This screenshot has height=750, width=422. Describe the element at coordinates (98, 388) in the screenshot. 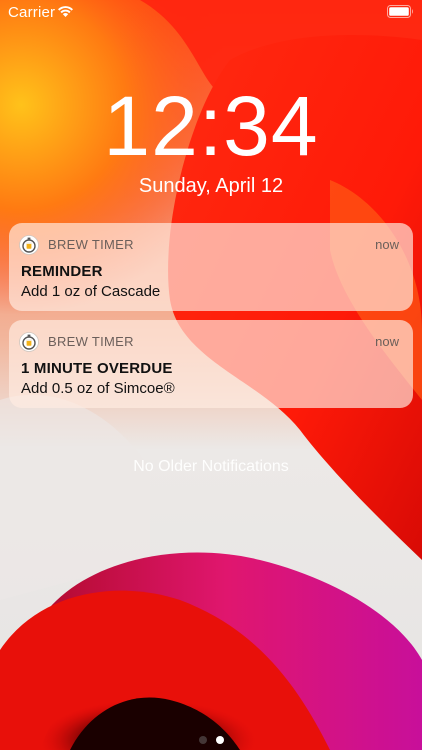

I see `notification-body: Add 0.5 oz of Simcoe®` at that location.